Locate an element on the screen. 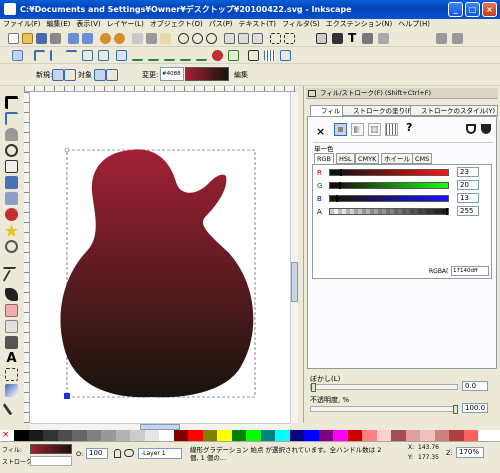 The width and height of the screenshot is (500, 473). tab-cmyk: CMYK is located at coordinates (367, 158).